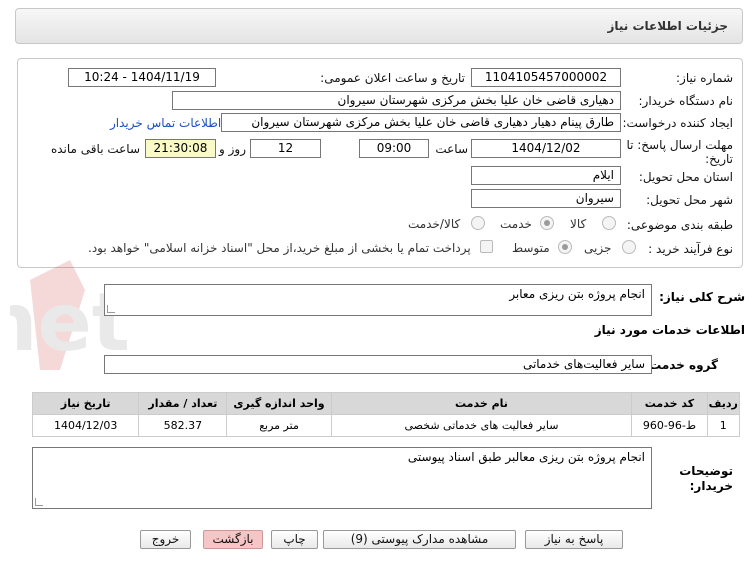 This screenshot has width=755, height=566. Describe the element at coordinates (180, 148) in the screenshot. I see `remaining-time-field: 21:30:08` at that location.